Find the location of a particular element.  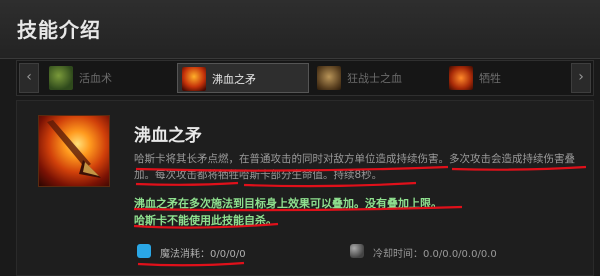

skill-note-suicide: 哈斯卡不能使用此技能自杀。 is located at coordinates (205, 220).